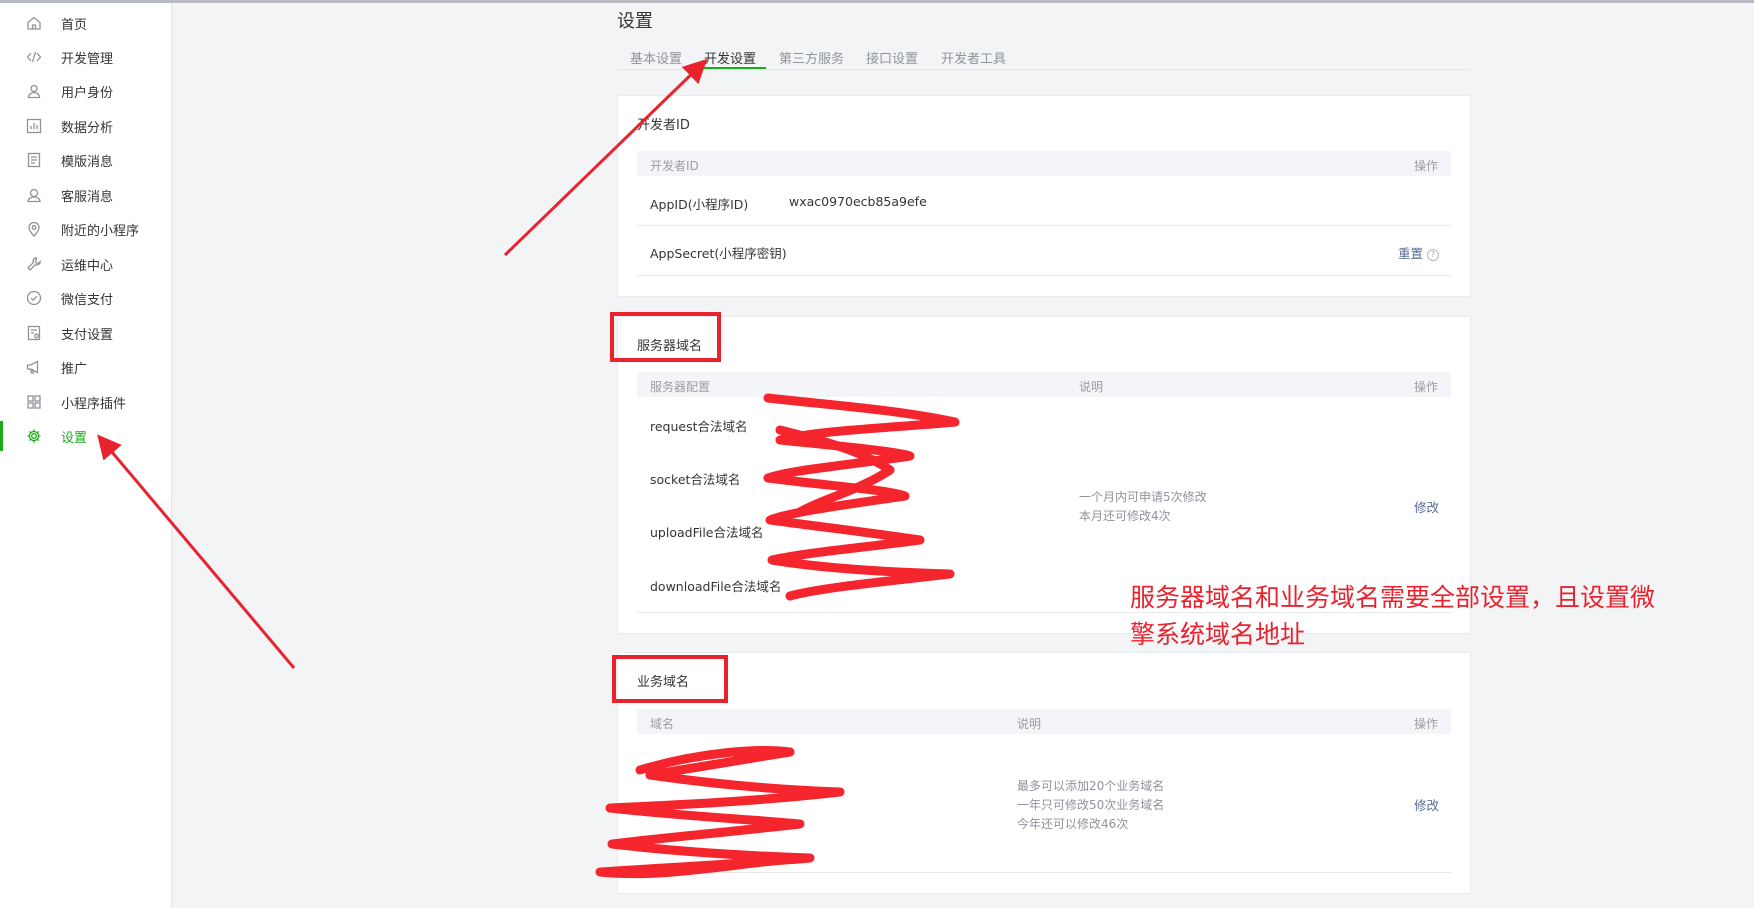  Describe the element at coordinates (74, 438) in the screenshot. I see `sidebar-item-label: 设置` at that location.